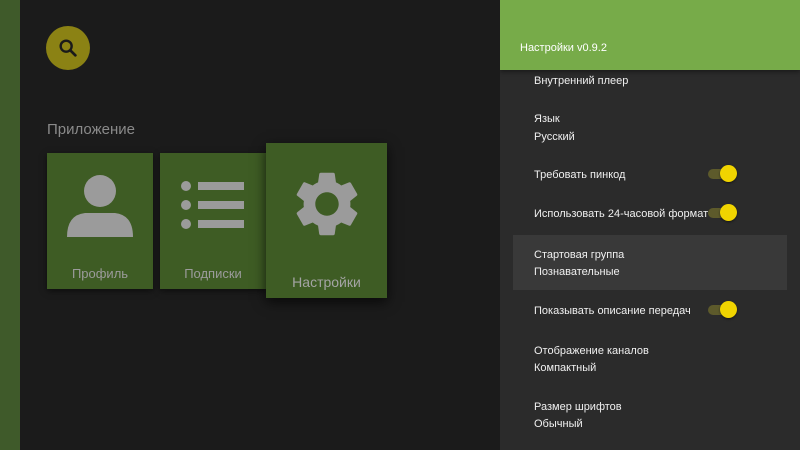 This screenshot has height=450, width=800. I want to click on settings-panel-title: Настройки v0.9.2, so click(563, 48).